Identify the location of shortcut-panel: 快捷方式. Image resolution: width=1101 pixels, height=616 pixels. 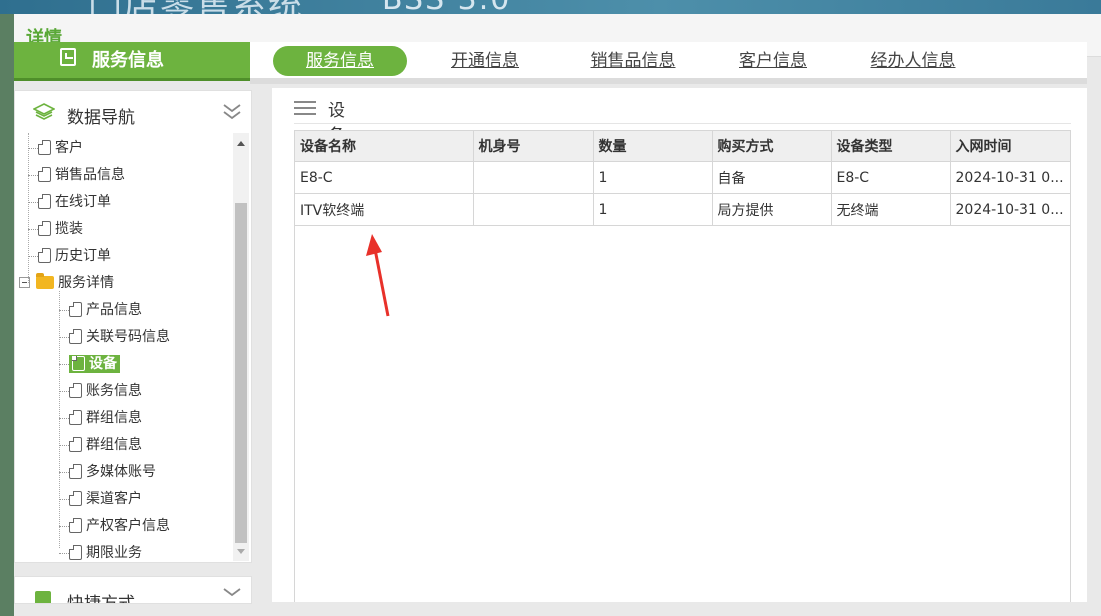
(133, 590).